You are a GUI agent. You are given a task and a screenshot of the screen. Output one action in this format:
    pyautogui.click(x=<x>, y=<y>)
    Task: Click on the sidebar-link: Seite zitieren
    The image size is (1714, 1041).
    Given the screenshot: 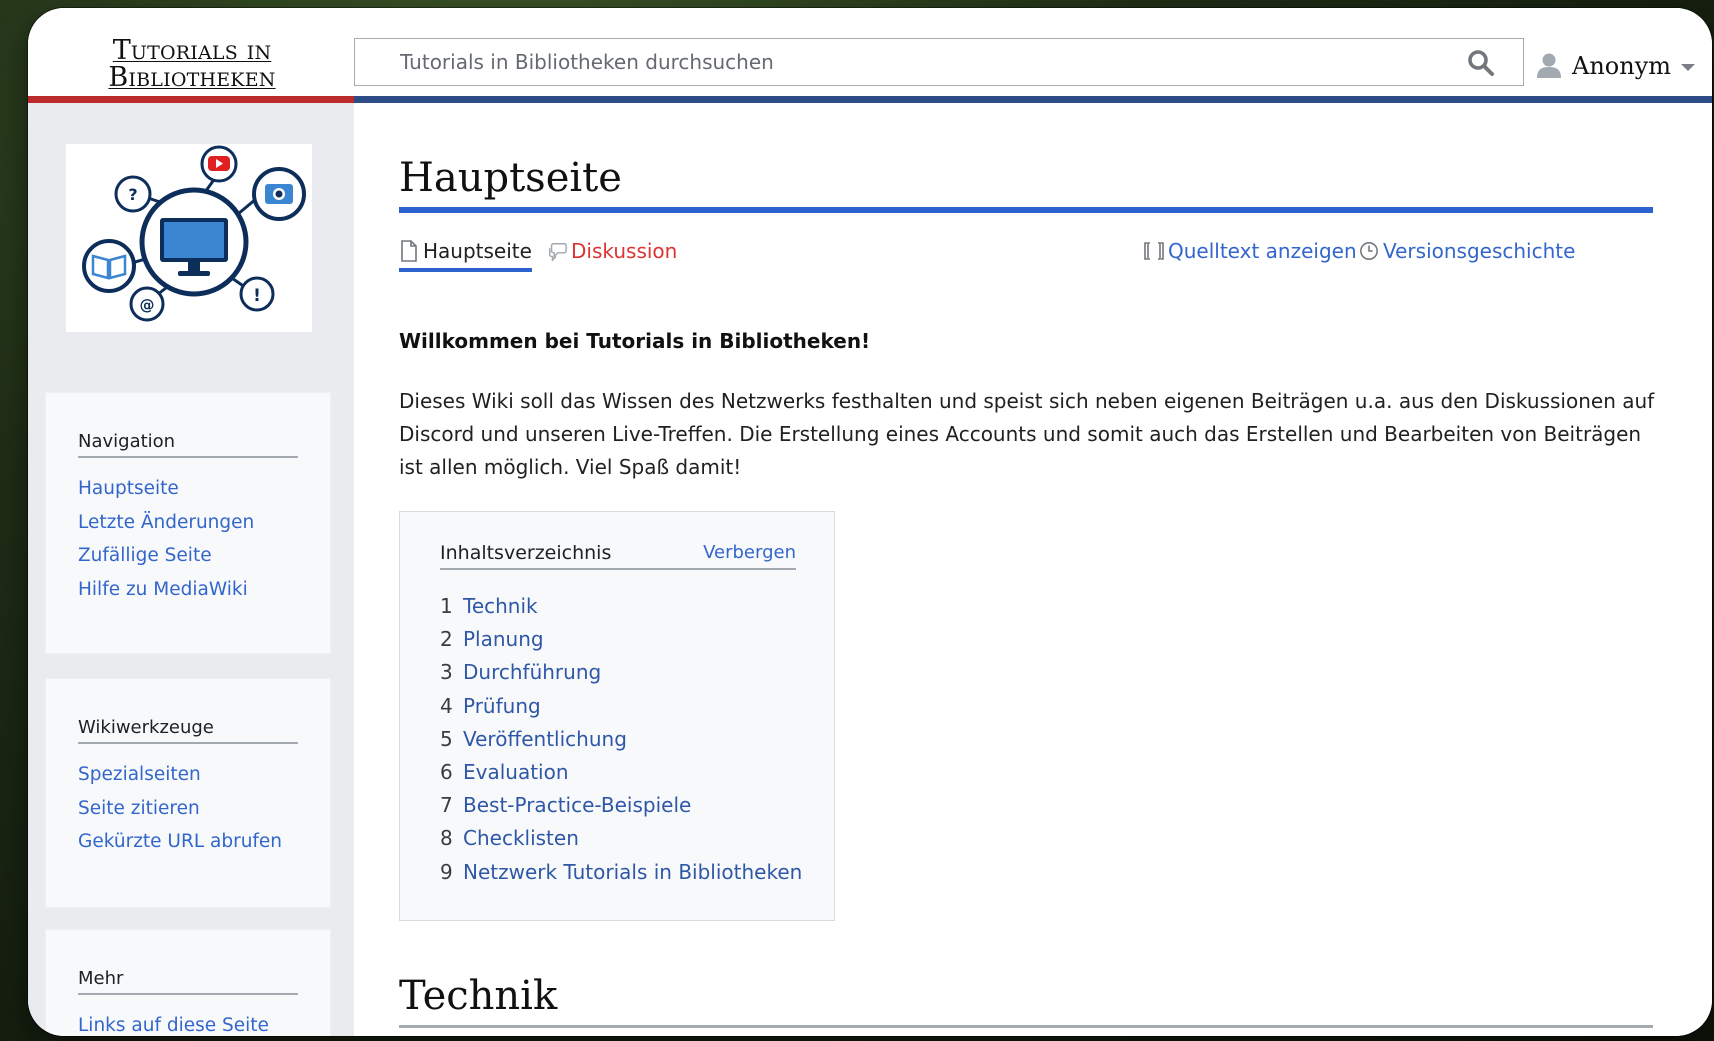 What is the action you would take?
    pyautogui.click(x=139, y=808)
    